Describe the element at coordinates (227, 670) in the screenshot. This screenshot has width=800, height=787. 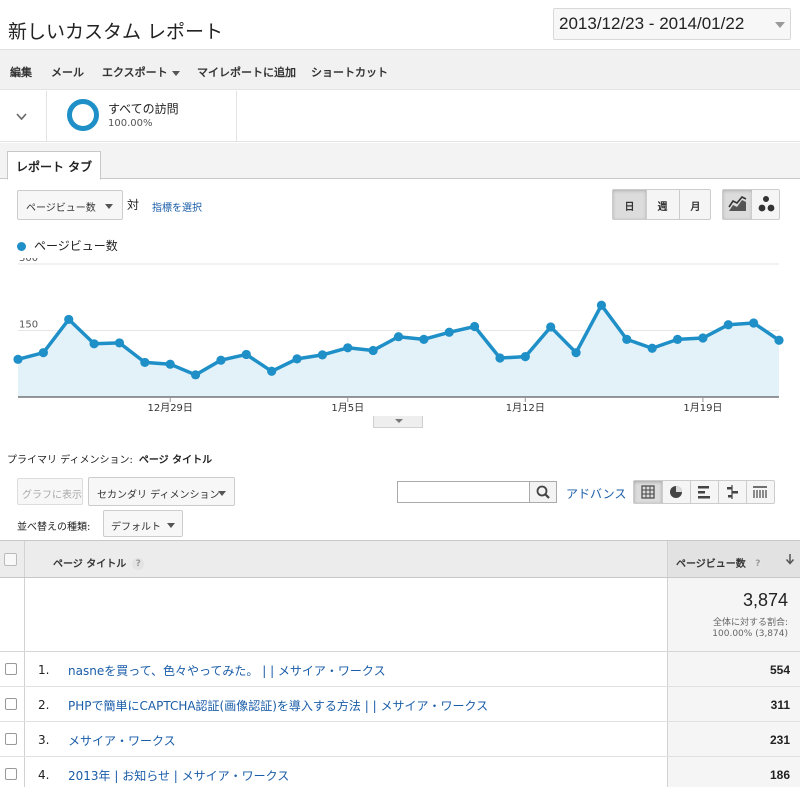
I see `row-page-title-link: nasneを買って、色々やってみた。 | | メサイア・ワークス` at that location.